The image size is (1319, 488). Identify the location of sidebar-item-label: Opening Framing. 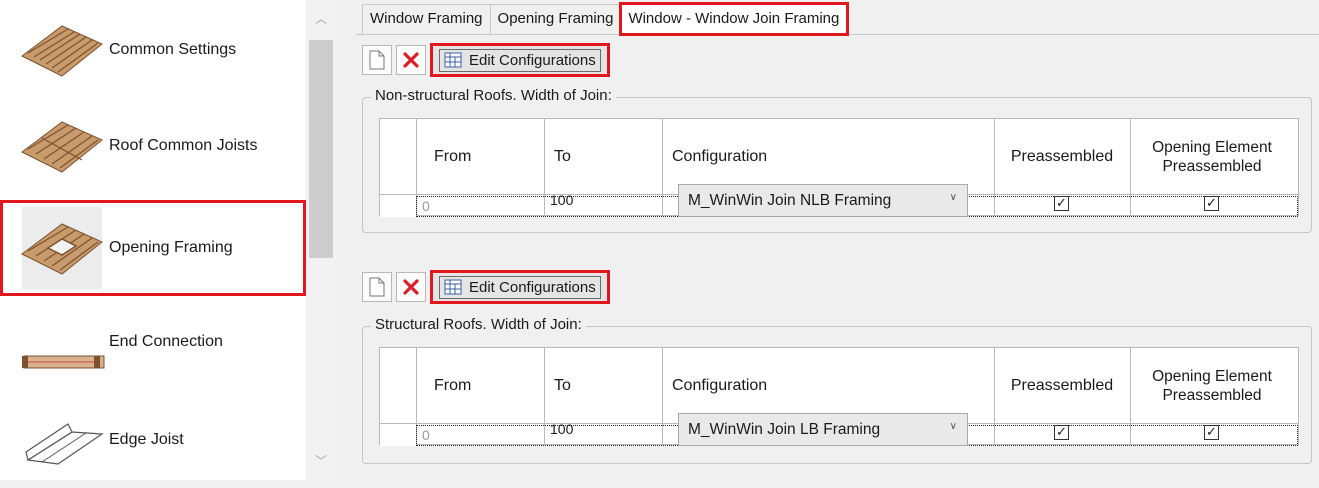
(171, 247).